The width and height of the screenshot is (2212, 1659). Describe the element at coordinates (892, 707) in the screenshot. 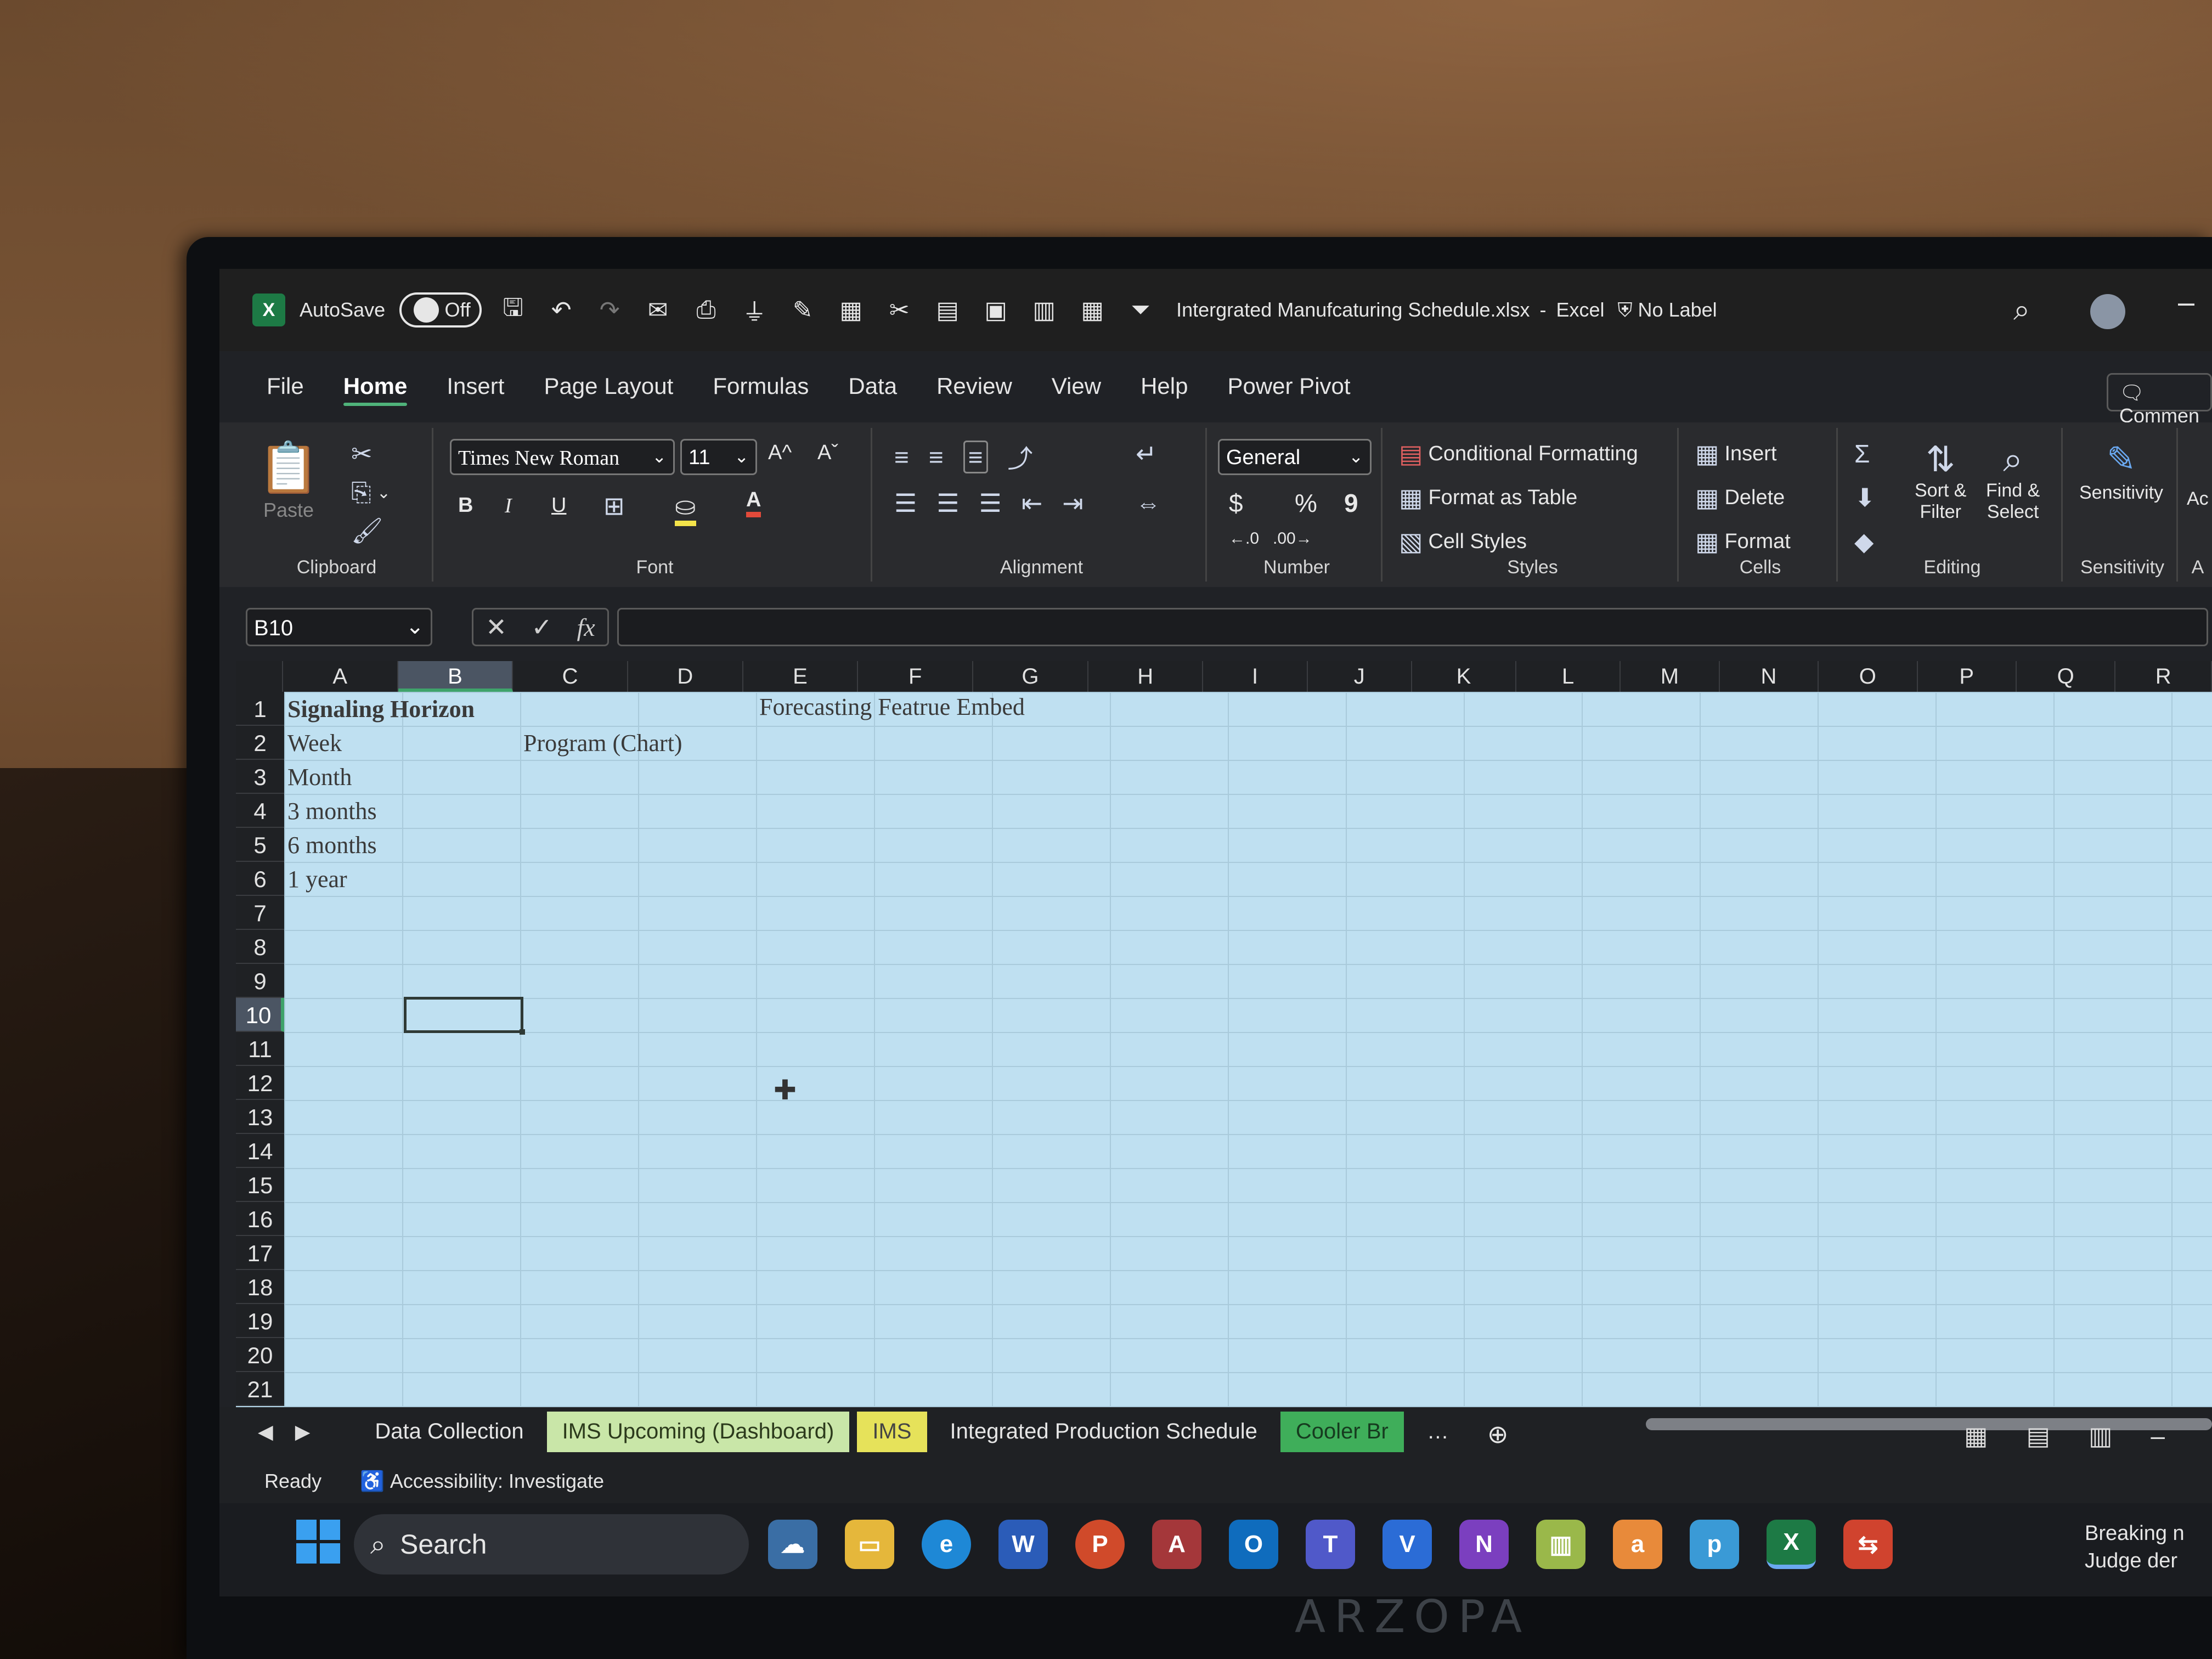

I see `cell-e1: Forecasting Featrue Embed` at that location.